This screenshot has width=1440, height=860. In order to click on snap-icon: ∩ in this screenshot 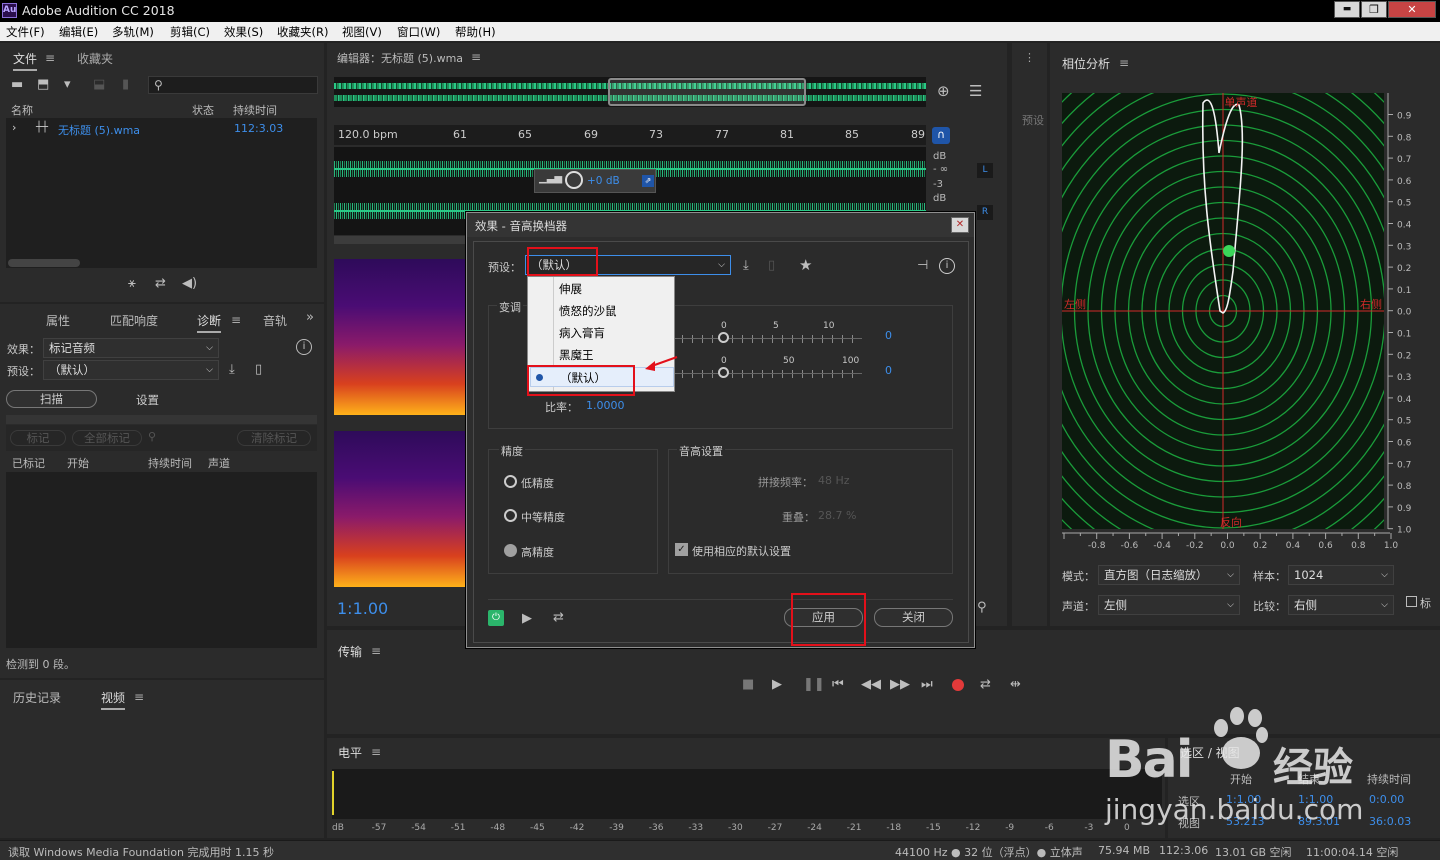, I will do `click(941, 135)`.